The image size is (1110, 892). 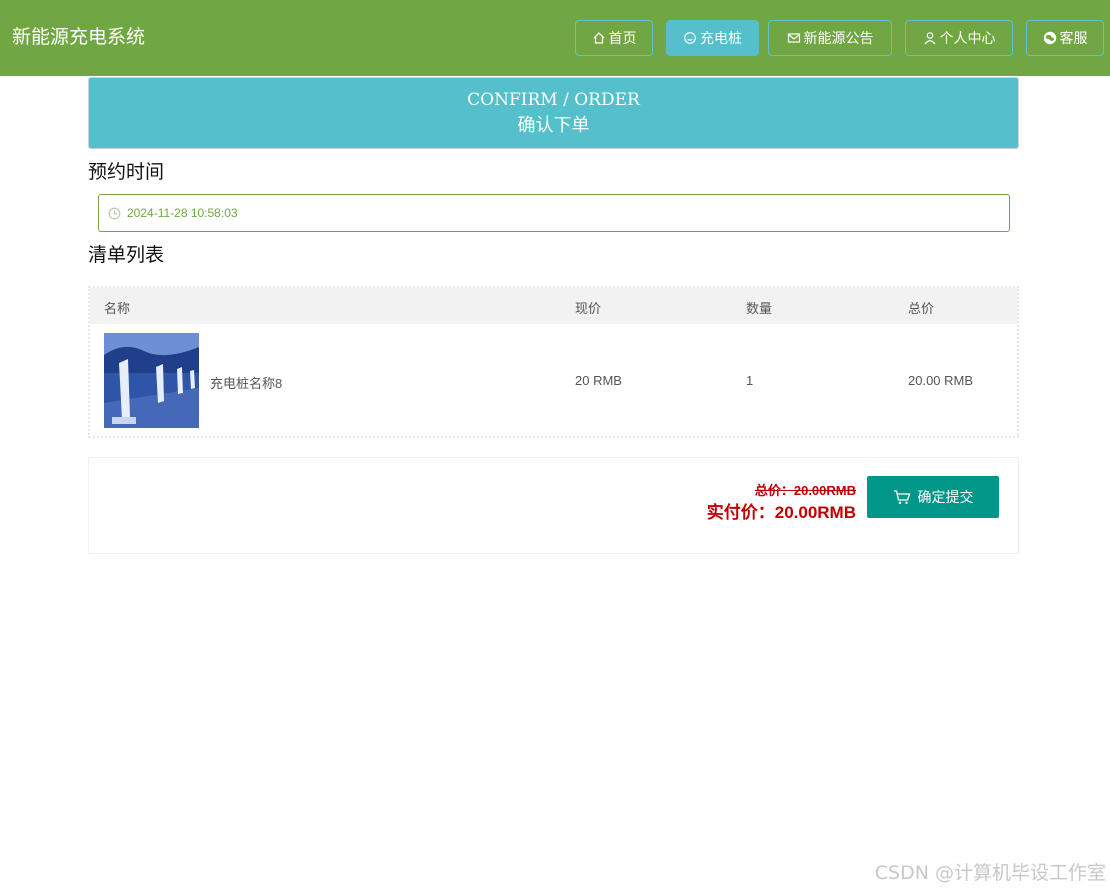 I want to click on app-title: 新能源充电系统, so click(x=79, y=37).